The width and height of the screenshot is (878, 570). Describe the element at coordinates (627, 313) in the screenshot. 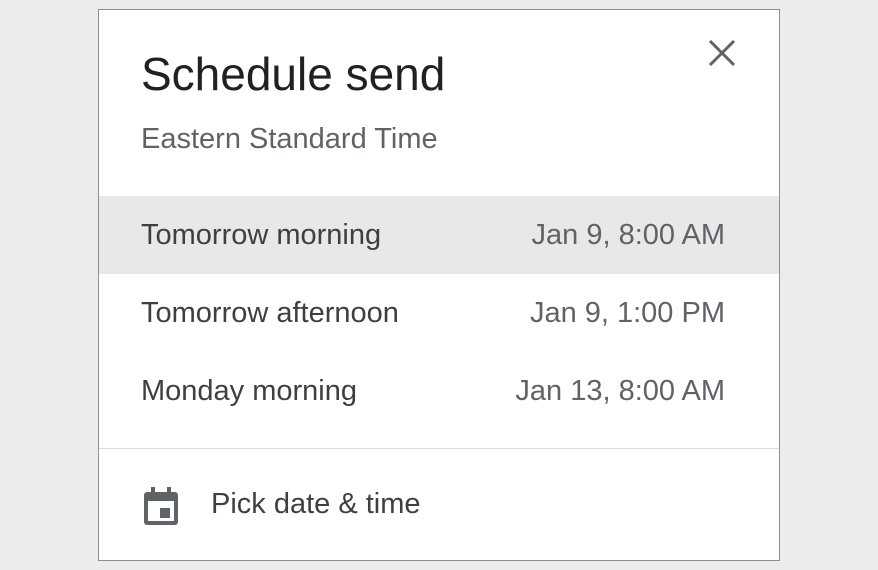

I see `option-time: Jan 9, 1:00 PM` at that location.